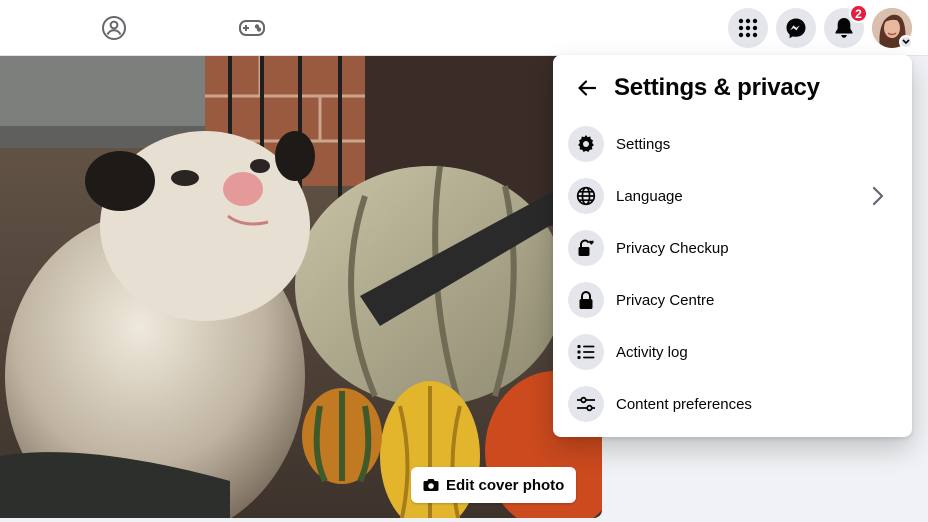  What do you see at coordinates (464, 28) in the screenshot?
I see `top-navigation-bar: 2` at bounding box center [464, 28].